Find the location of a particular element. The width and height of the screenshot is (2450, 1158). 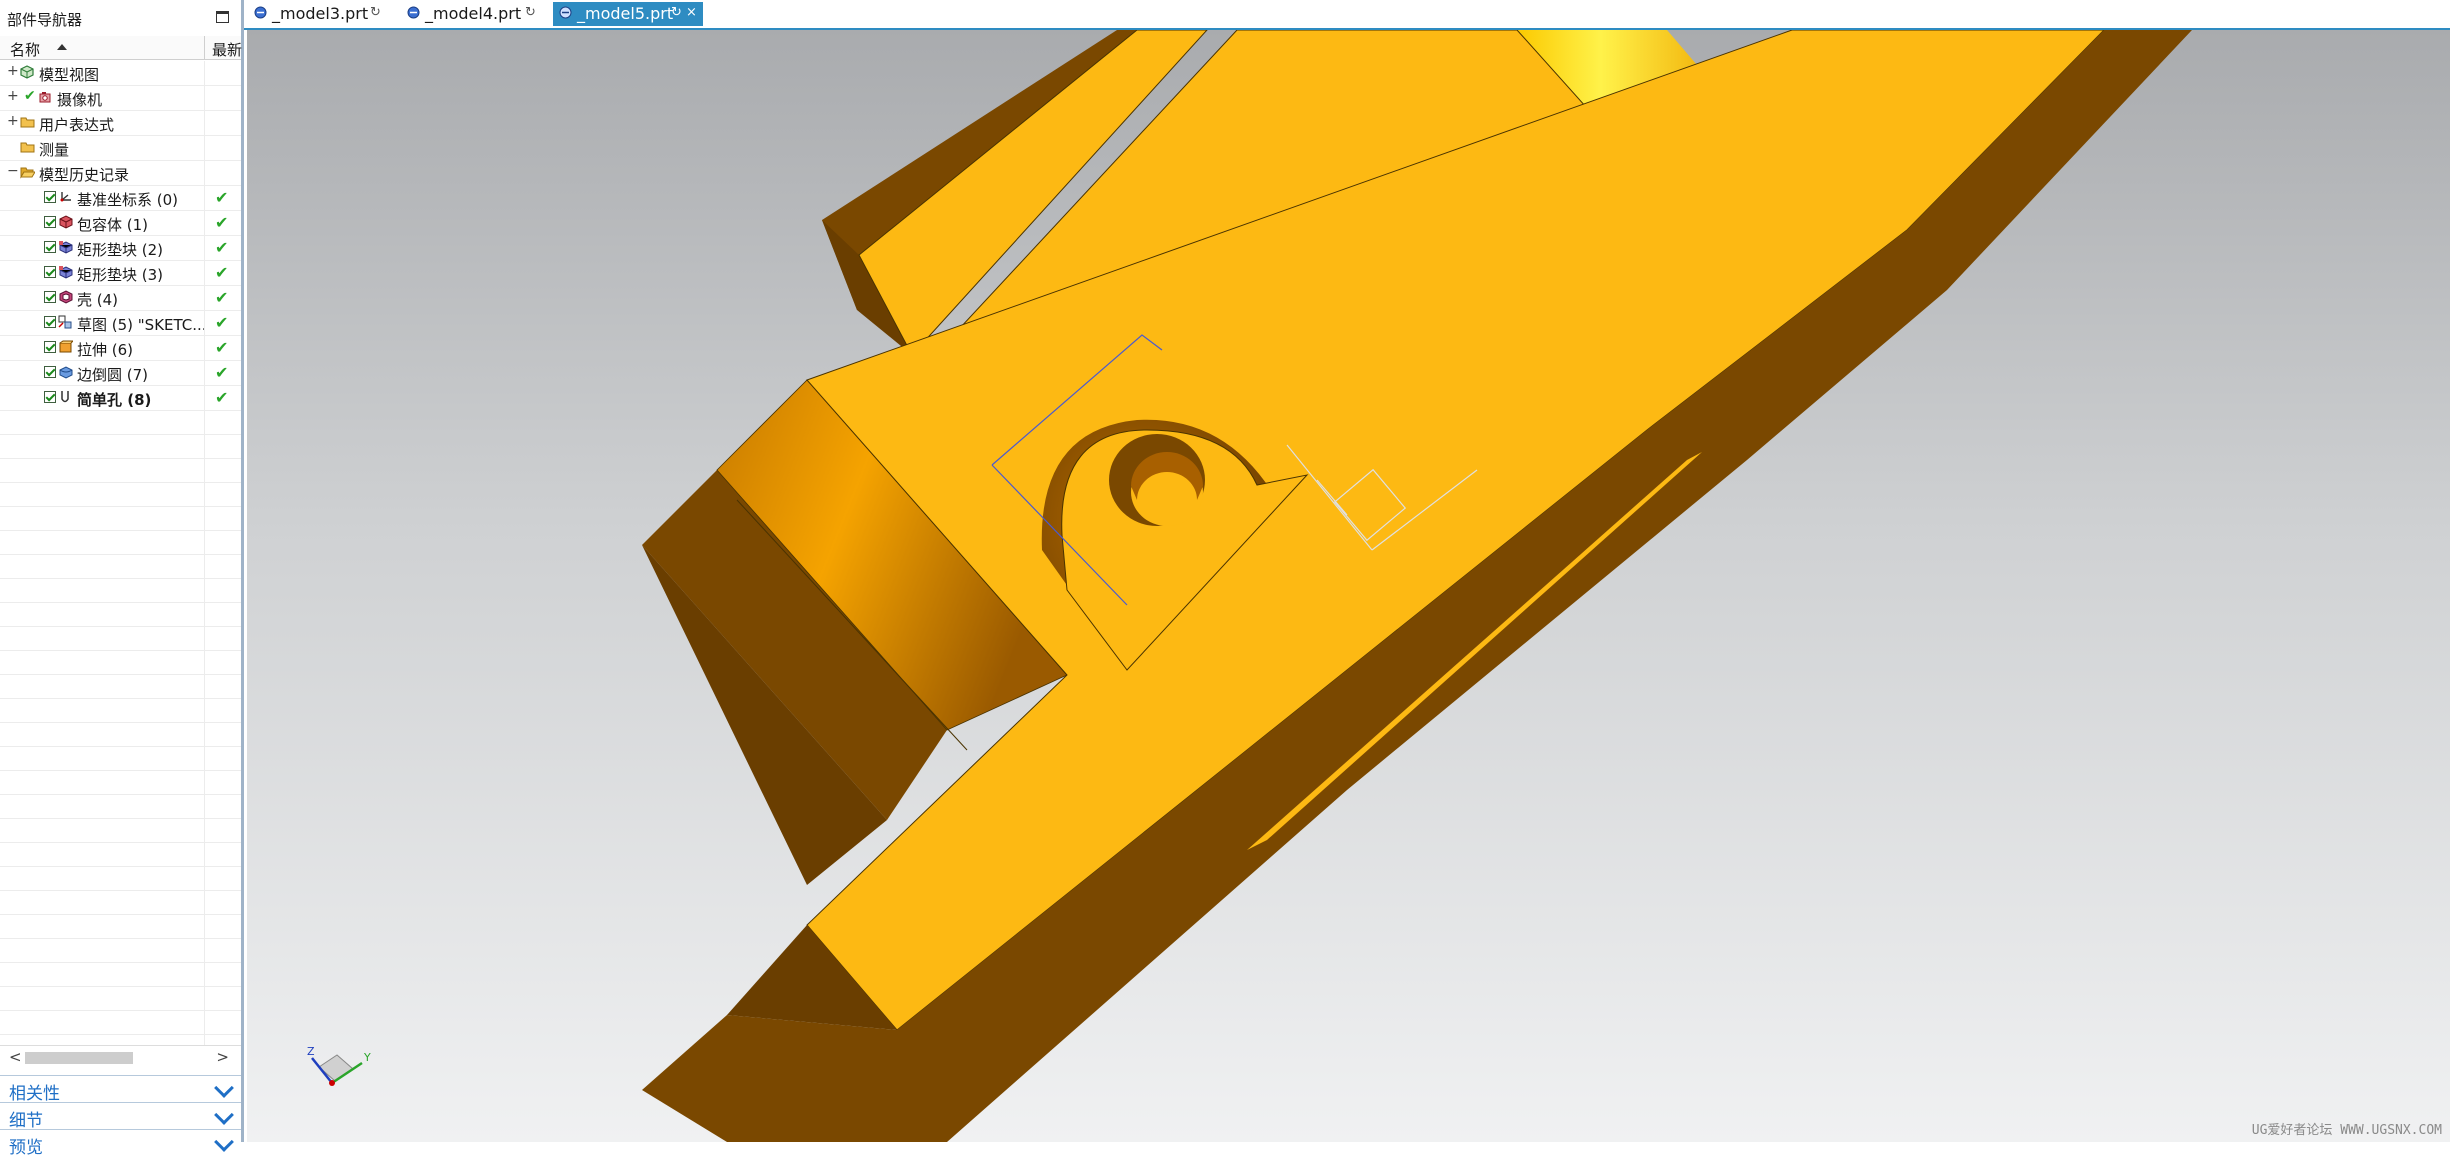

extrude-icon is located at coordinates (66, 346).